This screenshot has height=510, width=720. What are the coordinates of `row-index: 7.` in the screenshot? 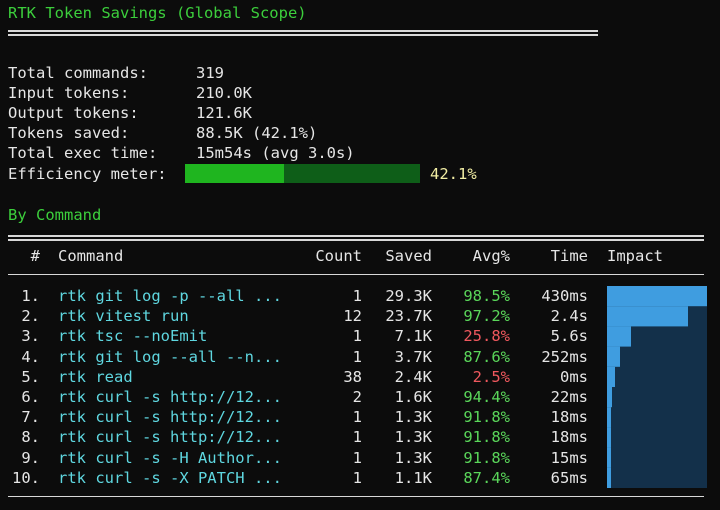 It's located at (30, 417).